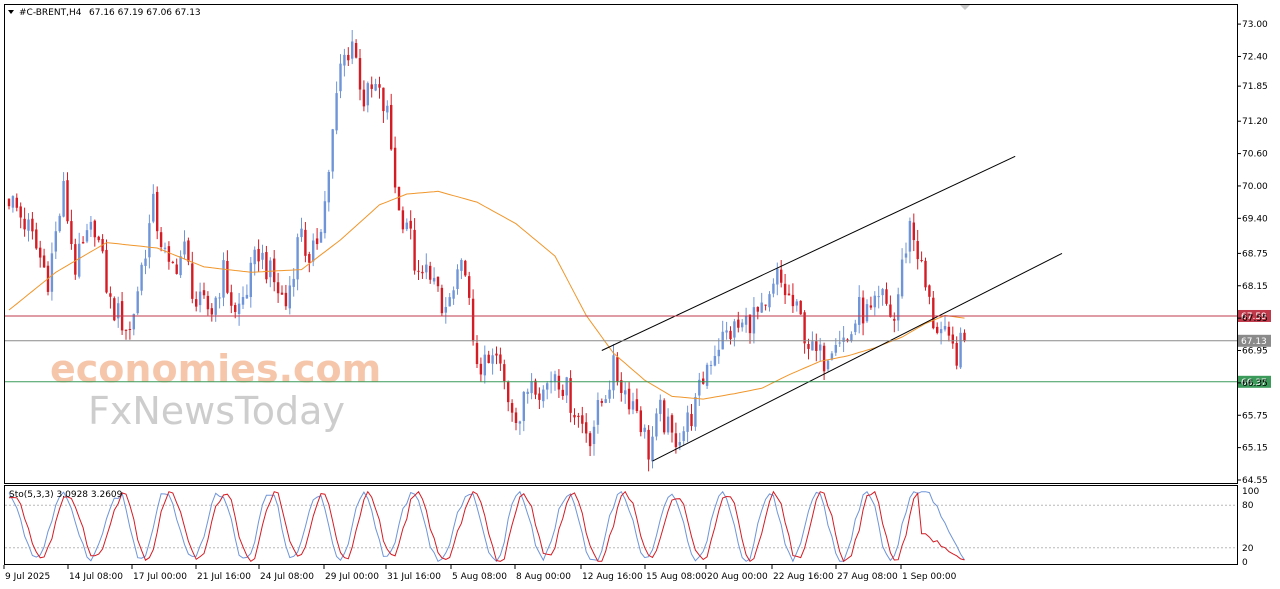  Describe the element at coordinates (808, 253) in the screenshot. I see `channel-upper-line` at that location.